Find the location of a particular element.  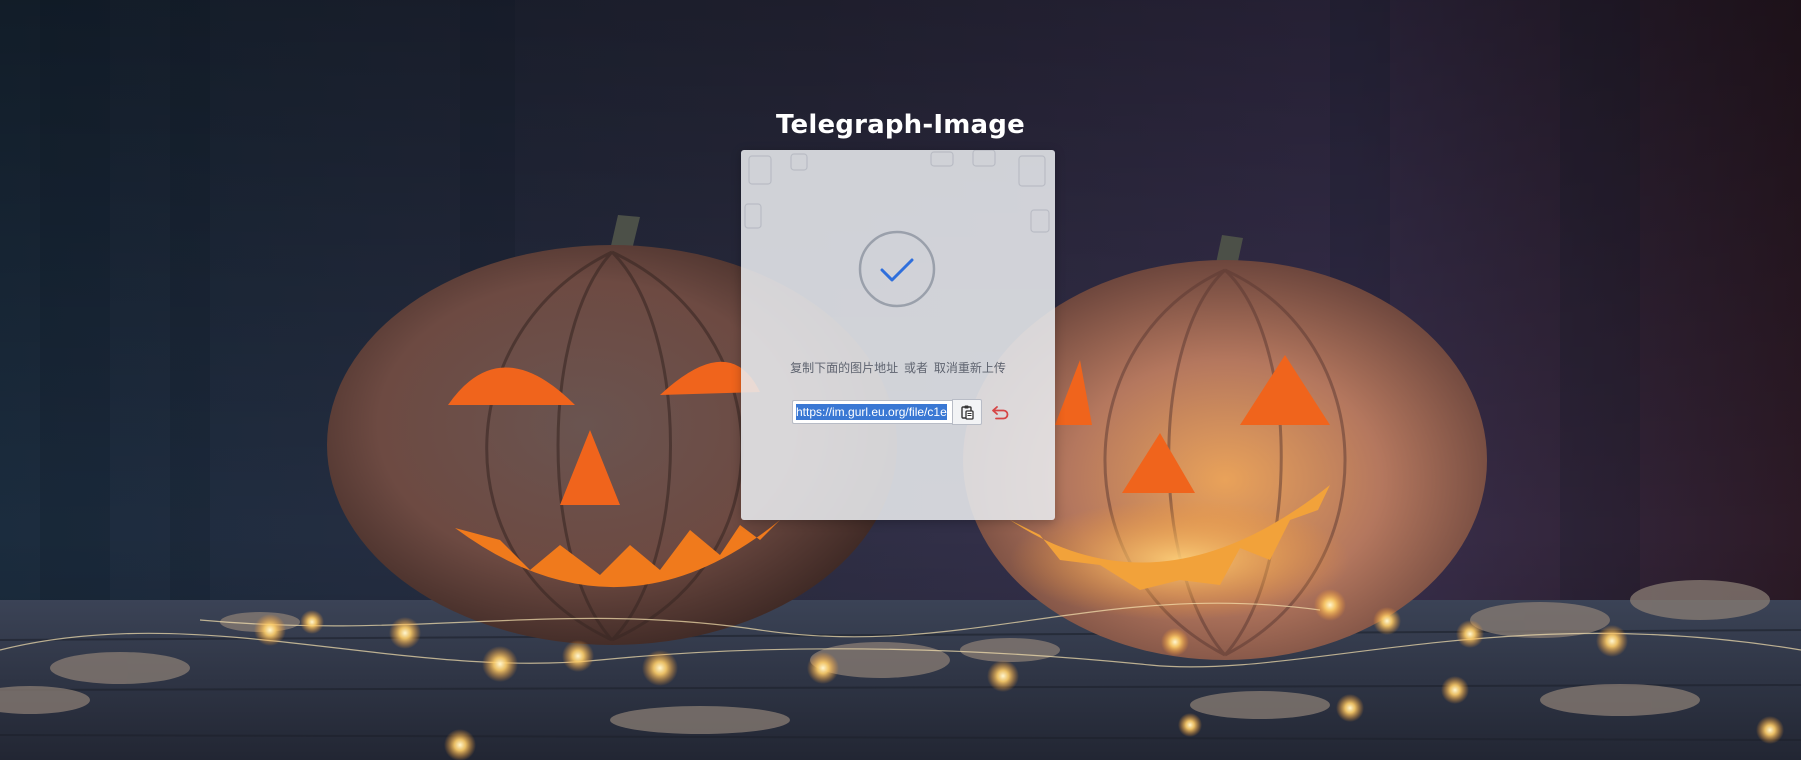

copy-button is located at coordinates (967, 412).